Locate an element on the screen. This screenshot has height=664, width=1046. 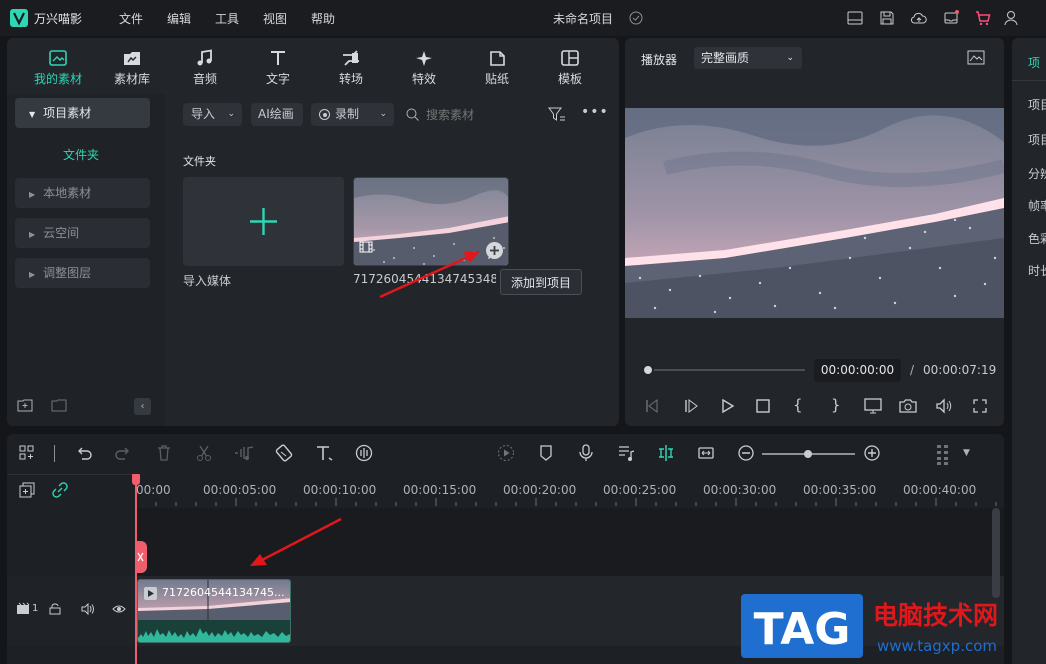
redo-icon is located at coordinates (123, 453).